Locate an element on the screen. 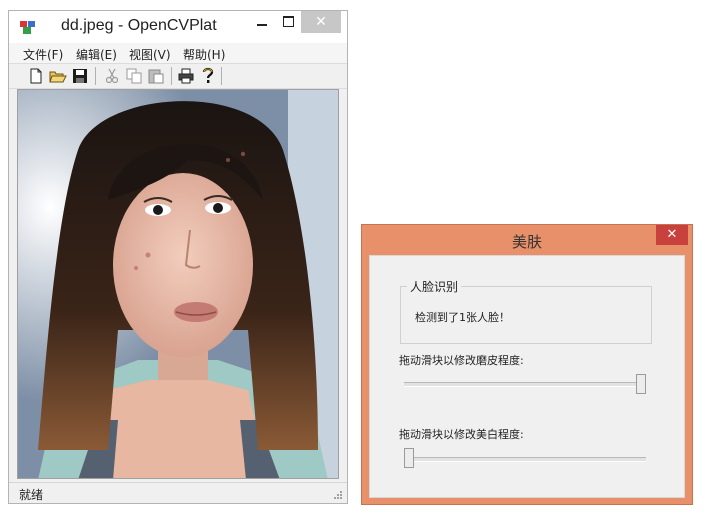  resize-grip-icon is located at coordinates (338, 495).